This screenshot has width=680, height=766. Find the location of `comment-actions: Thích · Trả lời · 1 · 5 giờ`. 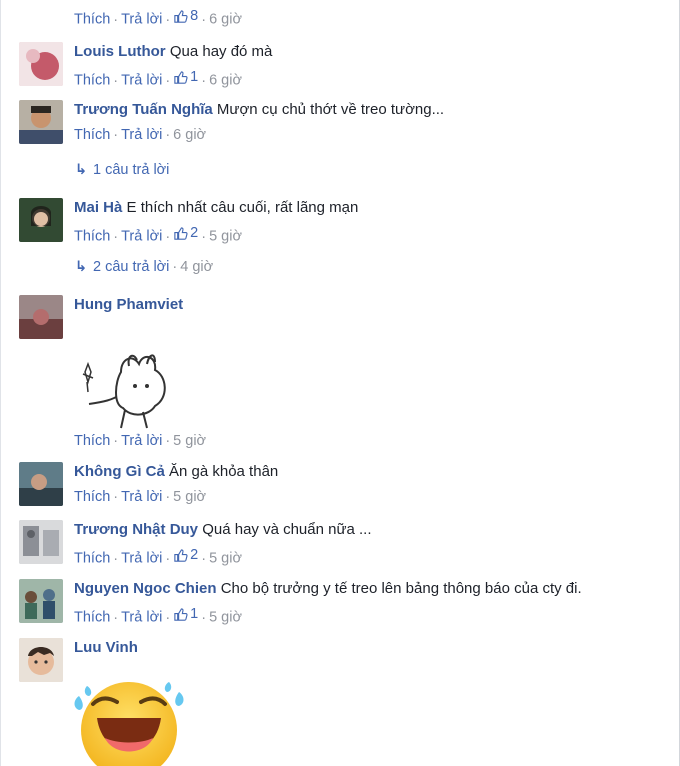

comment-actions: Thích · Trả lời · 1 · 5 giờ is located at coordinates (371, 616).